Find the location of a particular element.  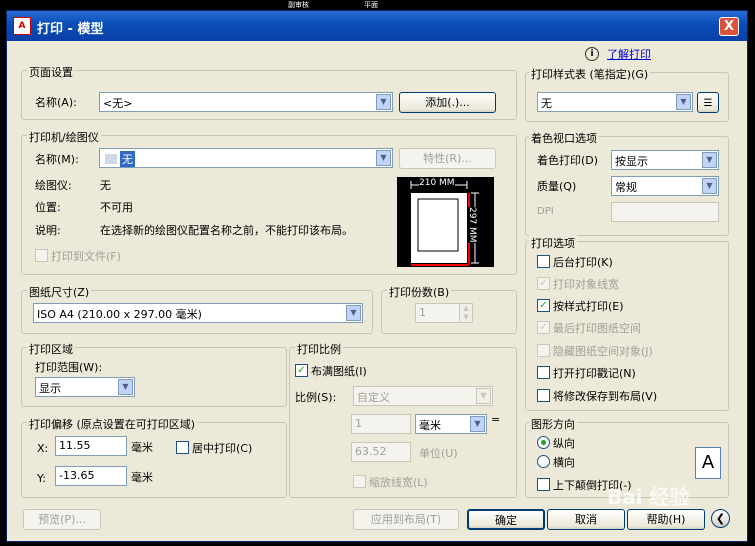

plot-style-table-select: 无 ▼ is located at coordinates (615, 102).